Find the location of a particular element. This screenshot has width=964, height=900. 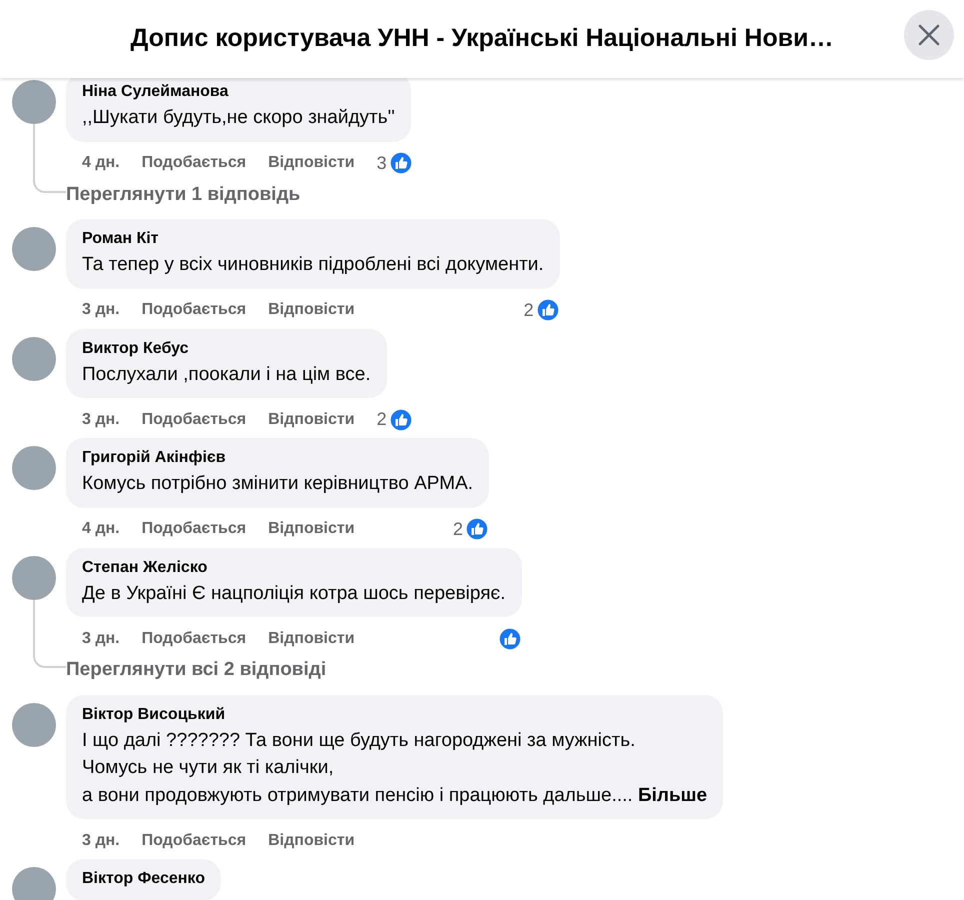

more-link: Більше is located at coordinates (673, 795).